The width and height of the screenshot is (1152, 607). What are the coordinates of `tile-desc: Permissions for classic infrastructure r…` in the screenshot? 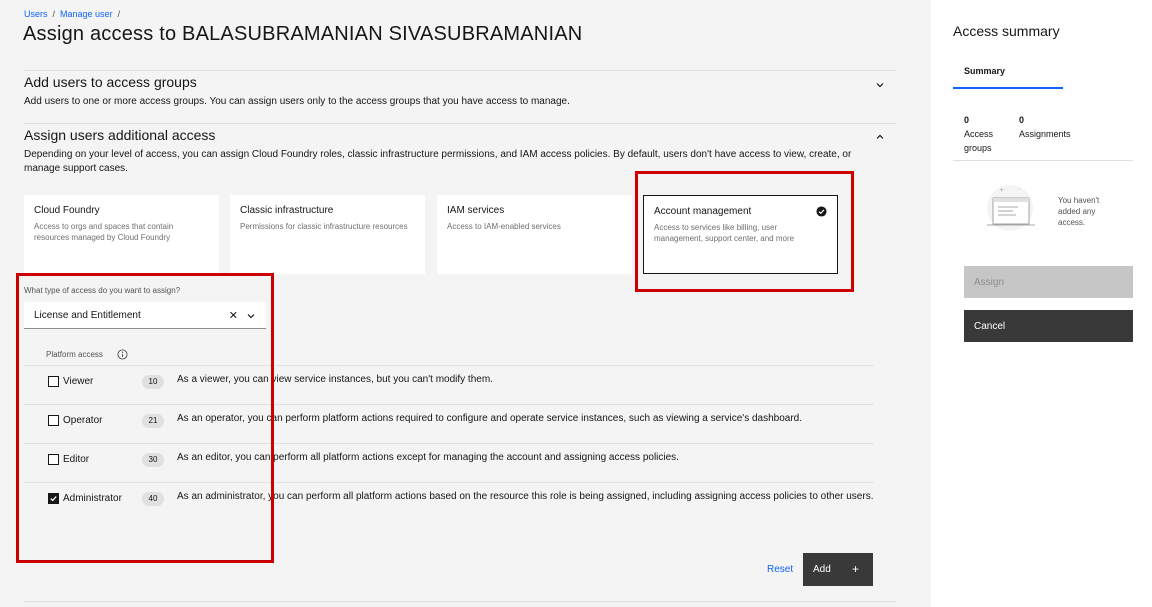 It's located at (324, 226).